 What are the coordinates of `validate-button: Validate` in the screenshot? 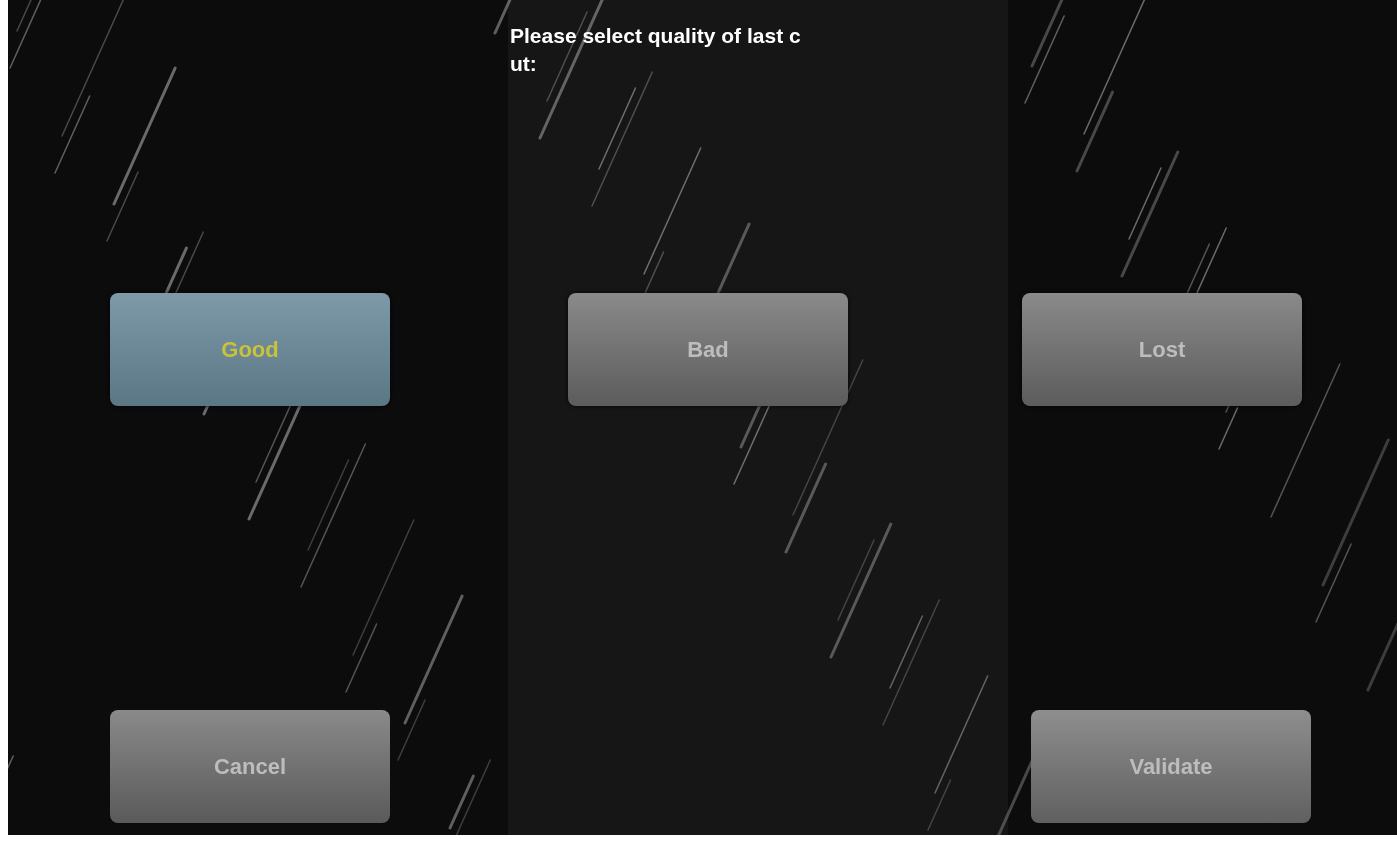 It's located at (1171, 766).